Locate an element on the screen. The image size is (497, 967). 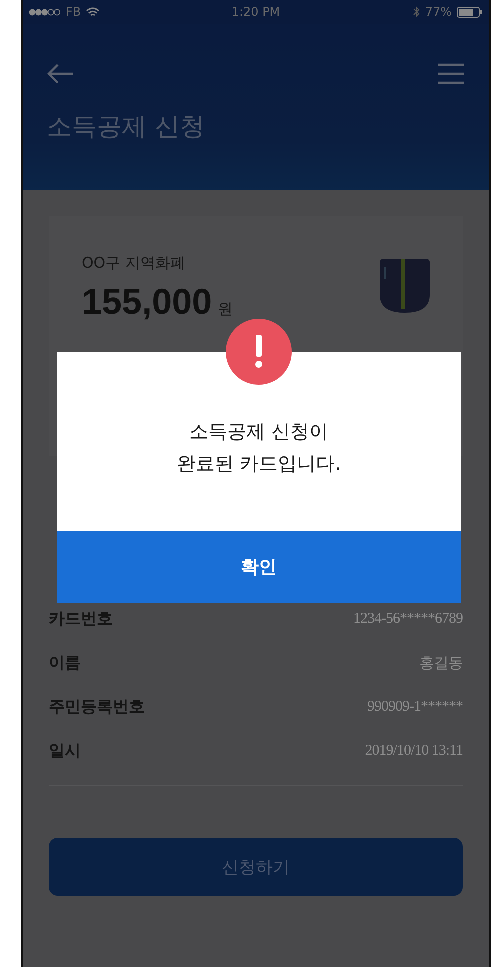
back-arrow-icon is located at coordinates (61, 74).